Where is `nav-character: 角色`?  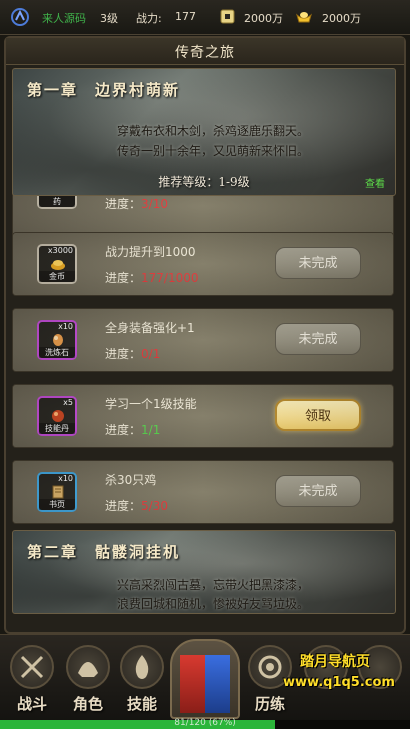 nav-character: 角色 is located at coordinates (88, 680).